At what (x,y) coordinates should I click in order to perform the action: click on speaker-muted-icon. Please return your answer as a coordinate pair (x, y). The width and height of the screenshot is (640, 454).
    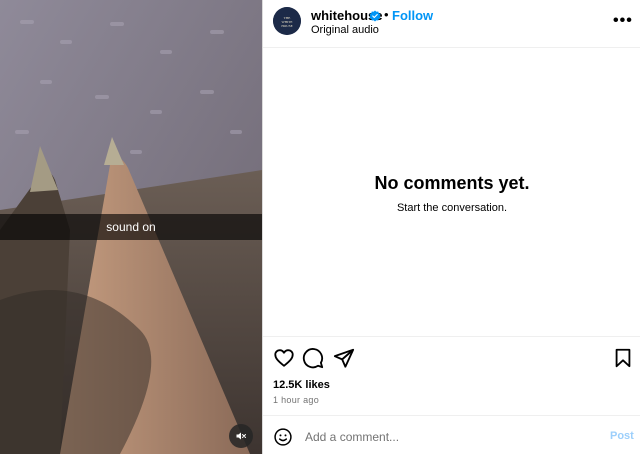
    Looking at the image, I should click on (241, 436).